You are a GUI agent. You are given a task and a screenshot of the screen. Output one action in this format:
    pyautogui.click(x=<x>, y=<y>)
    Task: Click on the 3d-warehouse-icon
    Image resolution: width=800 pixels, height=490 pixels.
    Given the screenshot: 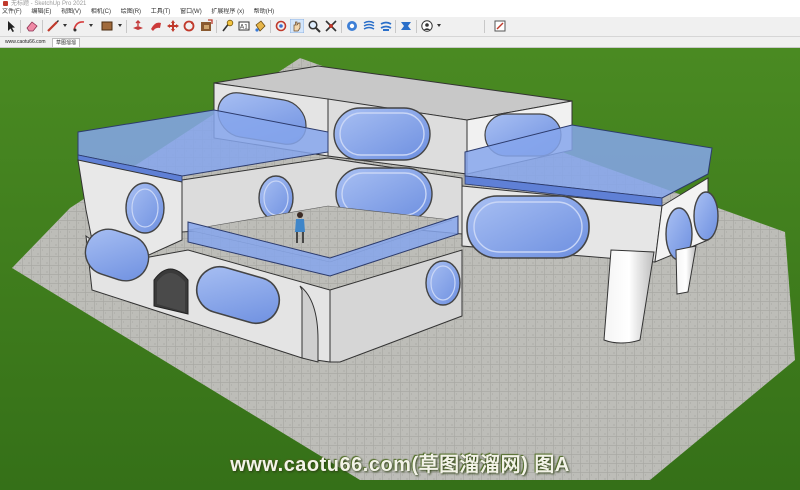 What is the action you would take?
    pyautogui.click(x=406, y=26)
    